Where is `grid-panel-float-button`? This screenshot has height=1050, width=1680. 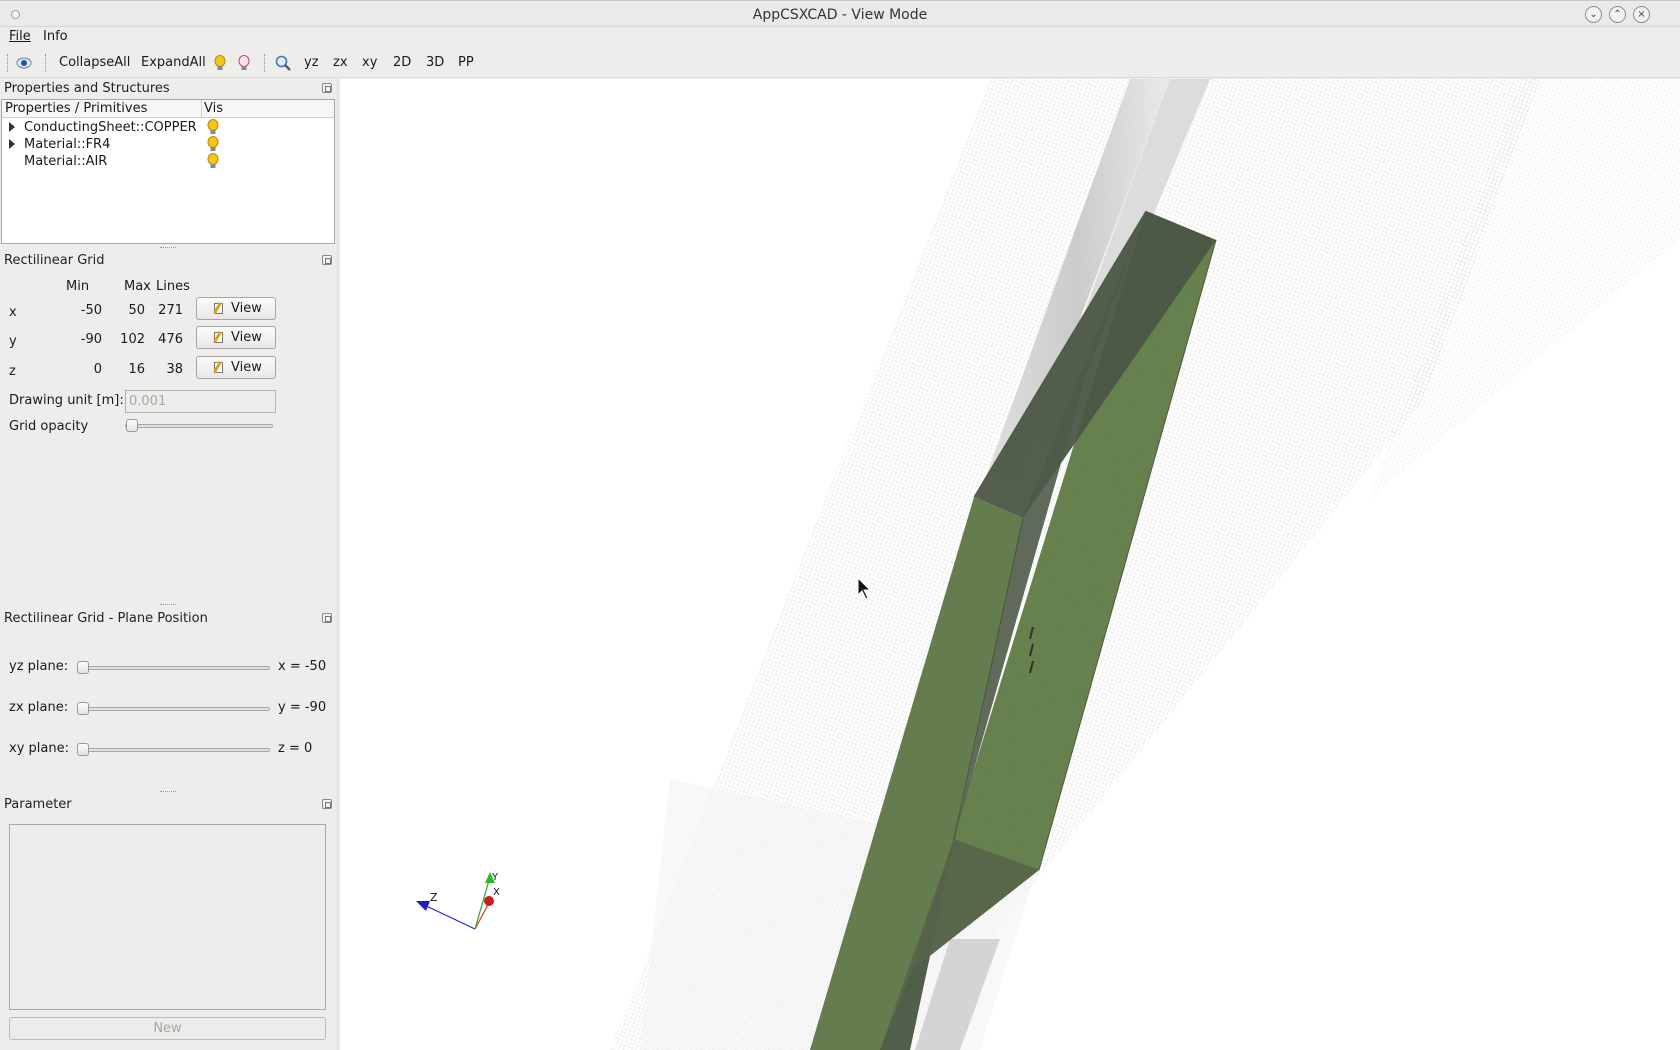
grid-panel-float-button is located at coordinates (327, 260).